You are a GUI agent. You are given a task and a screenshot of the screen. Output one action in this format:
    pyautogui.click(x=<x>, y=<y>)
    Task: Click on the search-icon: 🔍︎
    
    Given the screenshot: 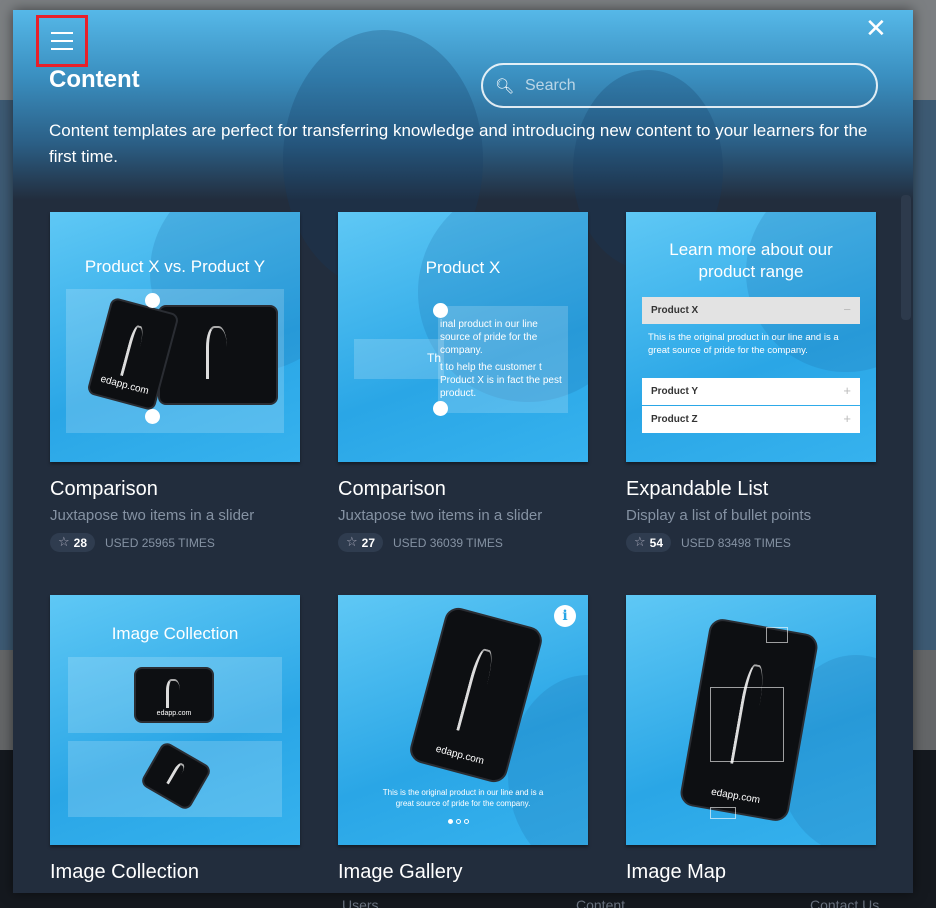 What is the action you would take?
    pyautogui.click(x=505, y=85)
    